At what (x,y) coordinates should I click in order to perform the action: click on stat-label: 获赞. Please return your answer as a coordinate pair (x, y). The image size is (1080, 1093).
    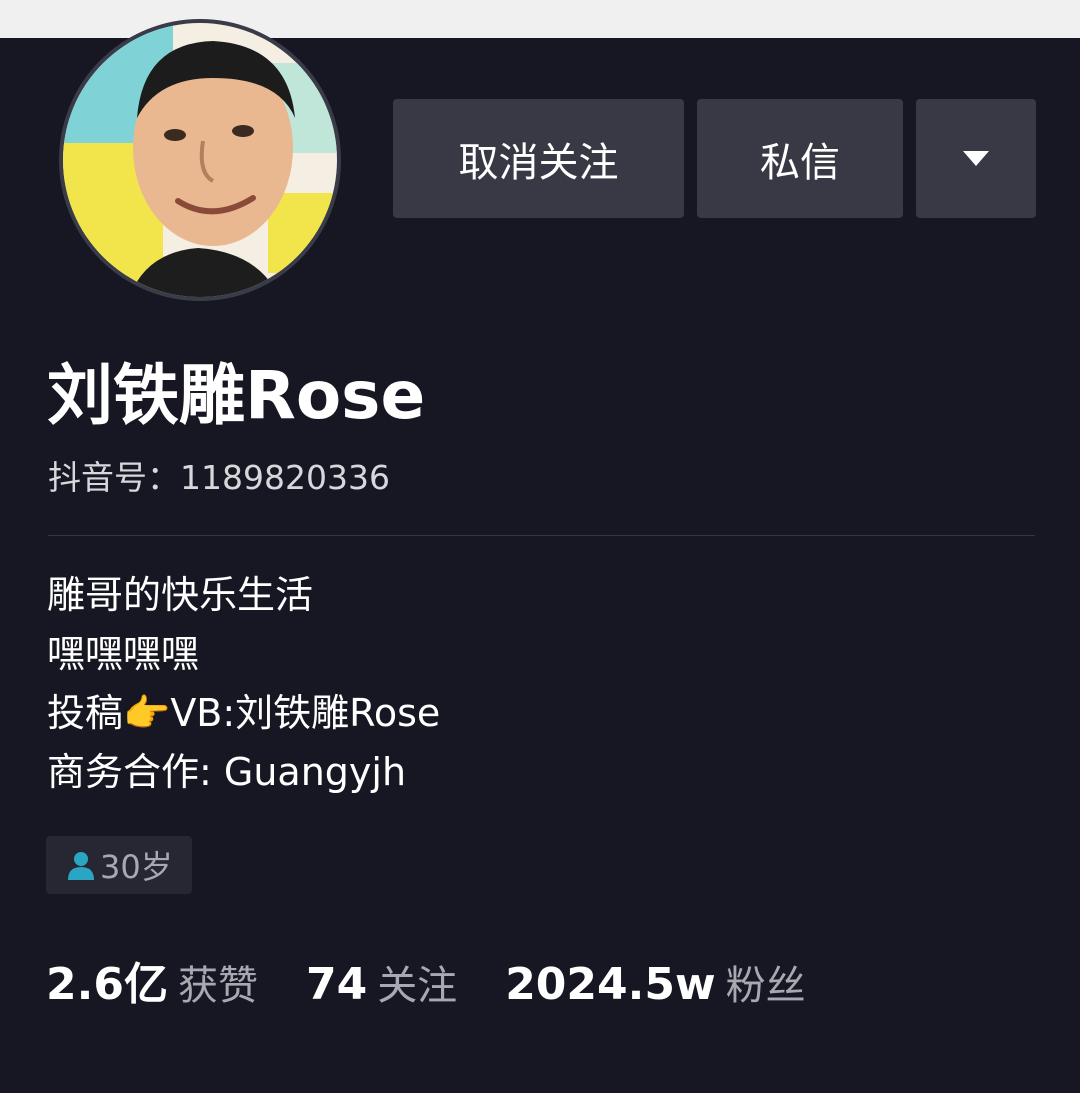
    Looking at the image, I should click on (217, 986).